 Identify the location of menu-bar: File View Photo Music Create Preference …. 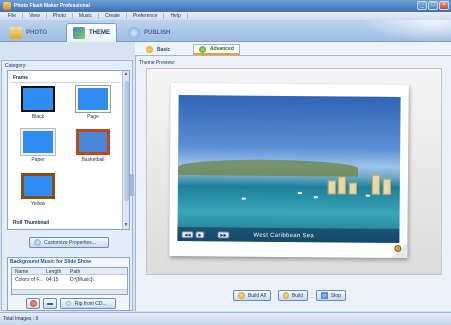
(225, 16).